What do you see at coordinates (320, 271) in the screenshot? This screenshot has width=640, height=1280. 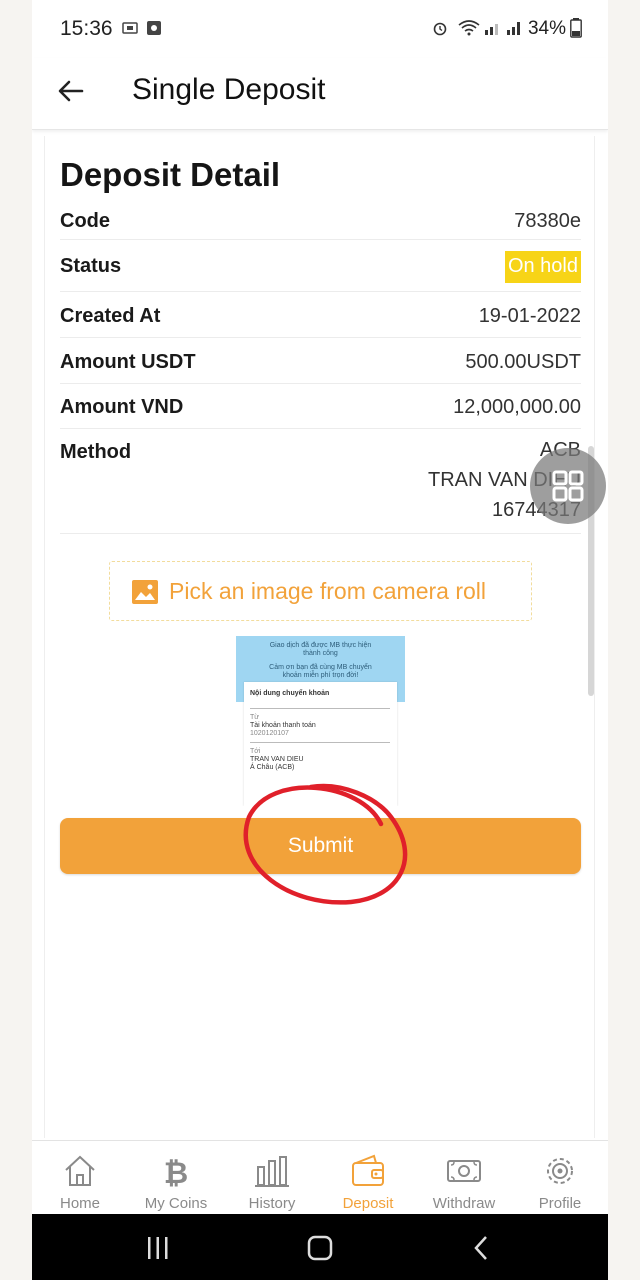 I see `row-status: Status On hold` at bounding box center [320, 271].